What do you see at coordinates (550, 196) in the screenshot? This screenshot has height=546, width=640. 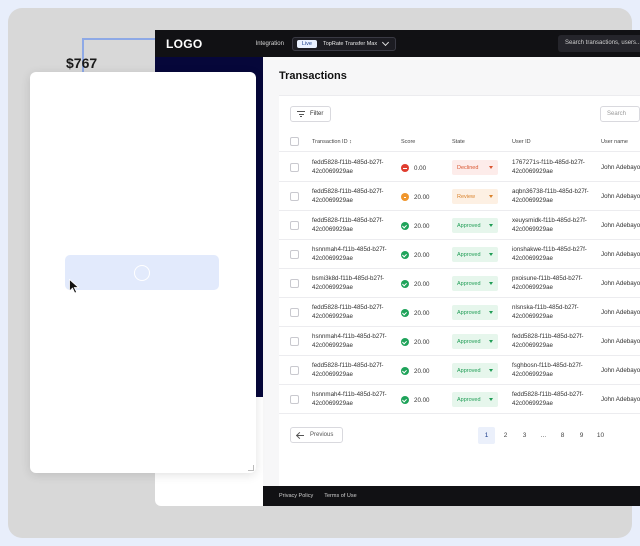 I see `user-id: aqbn36738-f11b-485d-b27f-42c0069929ae` at bounding box center [550, 196].